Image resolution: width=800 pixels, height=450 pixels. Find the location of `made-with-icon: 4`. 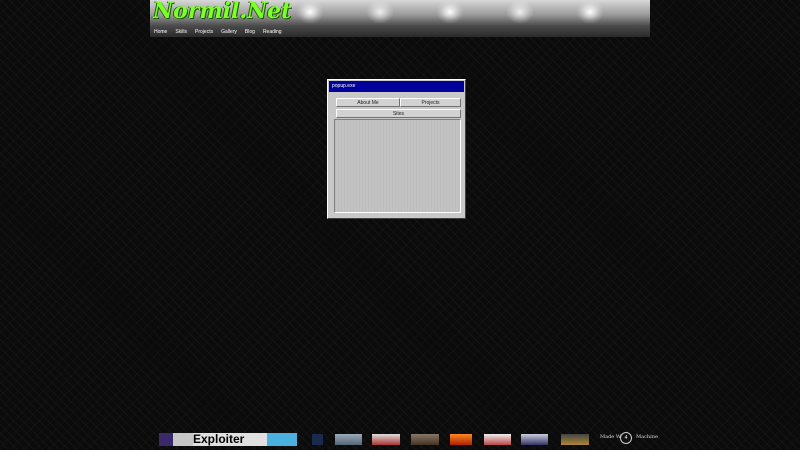

made-with-icon: 4 is located at coordinates (626, 438).